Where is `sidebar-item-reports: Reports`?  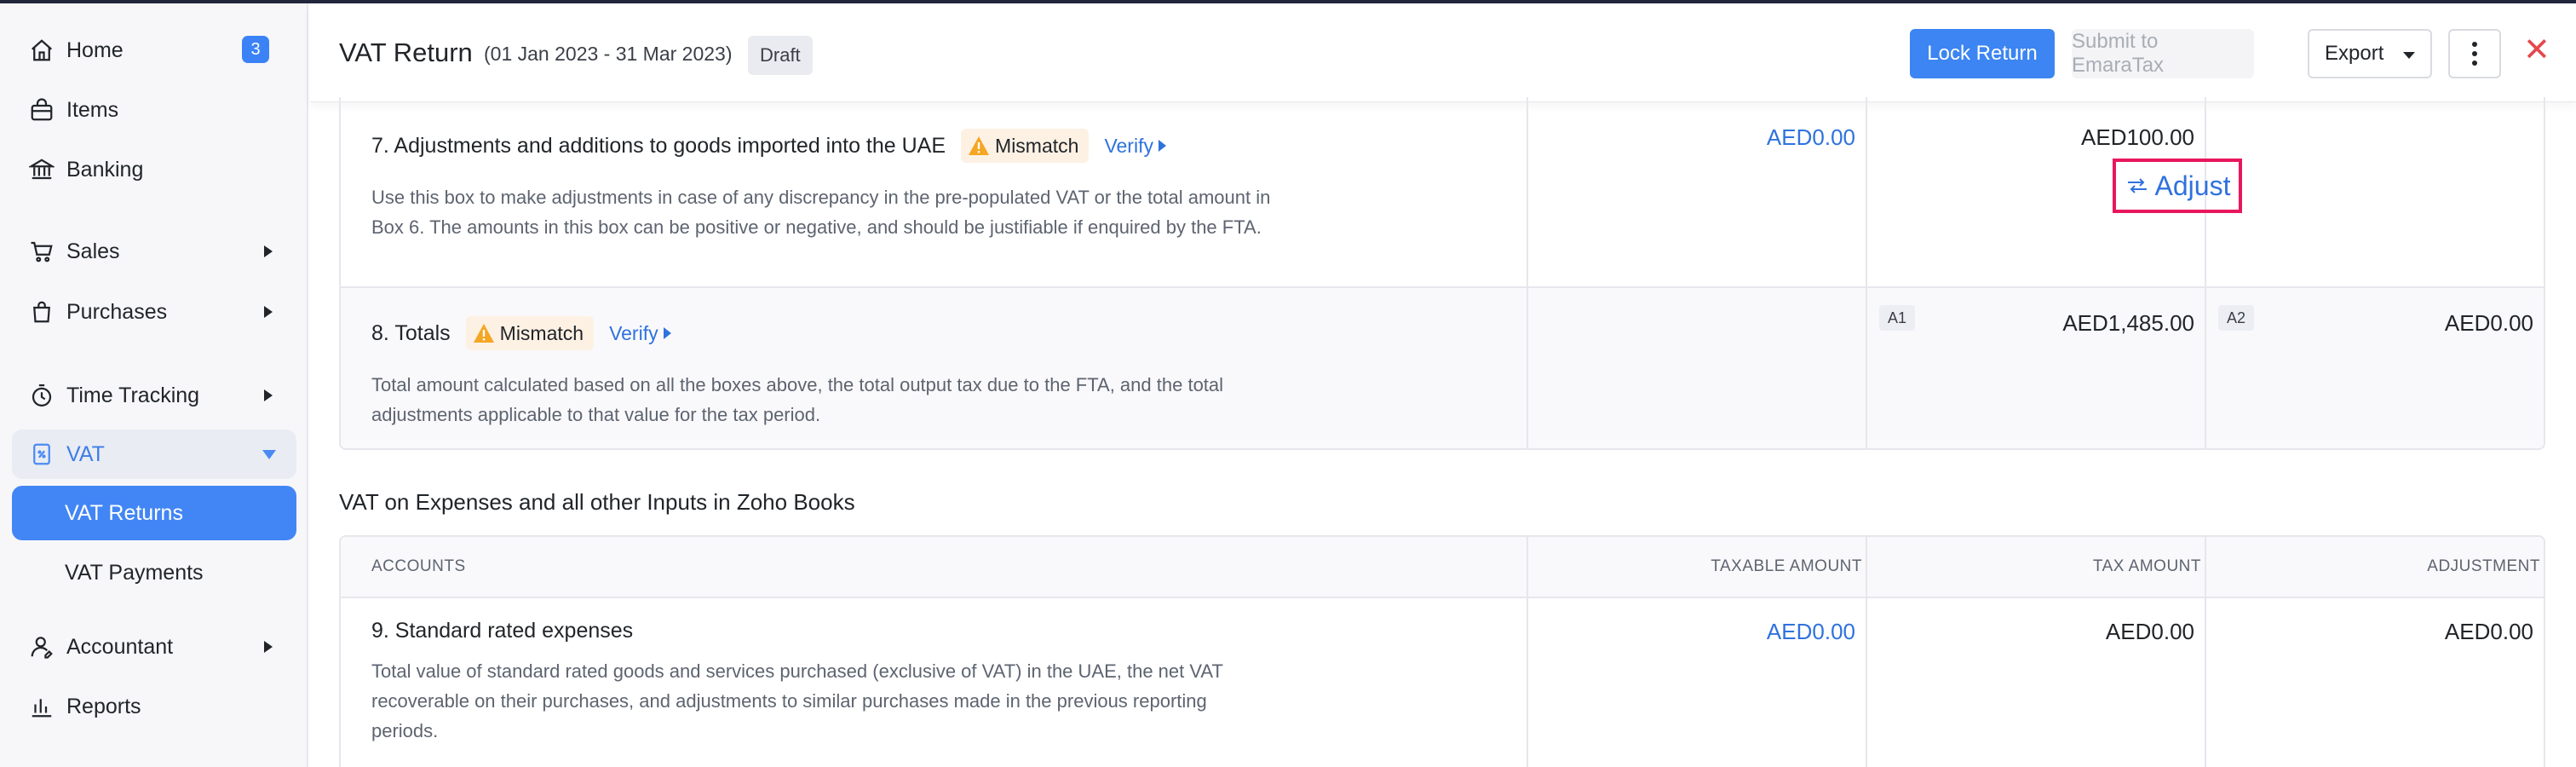
sidebar-item-reports: Reports is located at coordinates (154, 706).